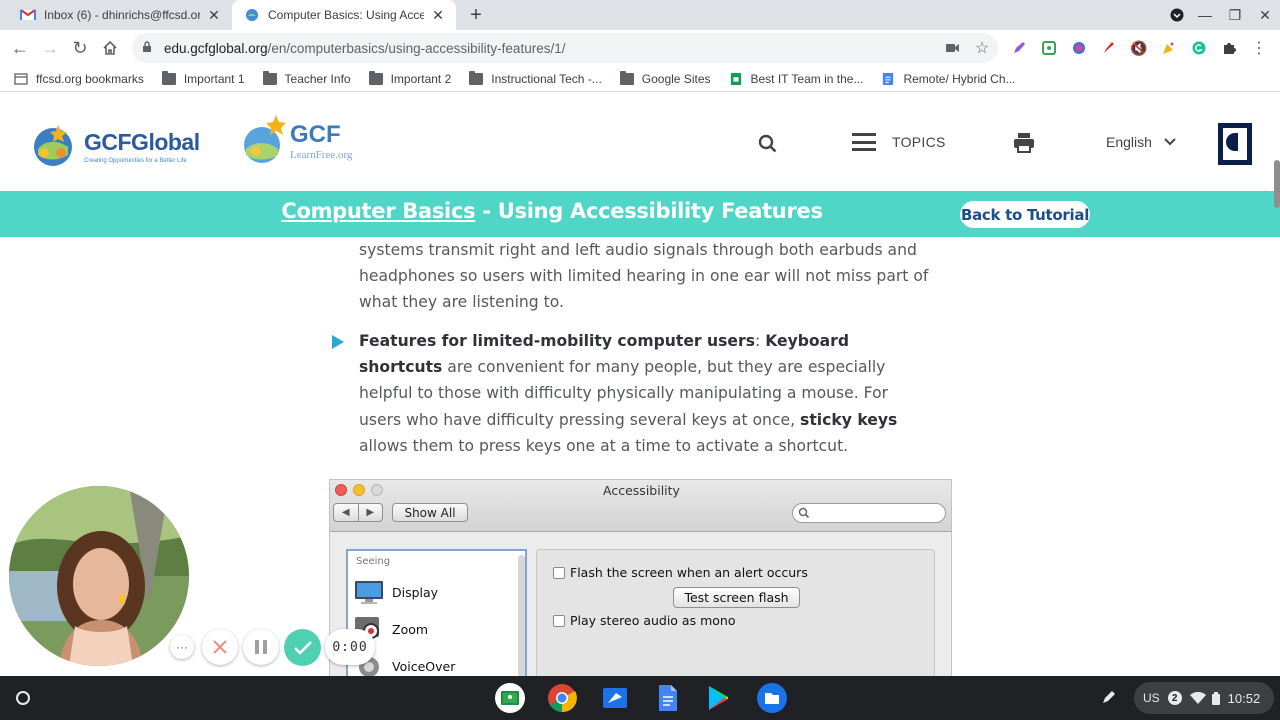  I want to click on close-window-icon: ✕, so click(1265, 15).